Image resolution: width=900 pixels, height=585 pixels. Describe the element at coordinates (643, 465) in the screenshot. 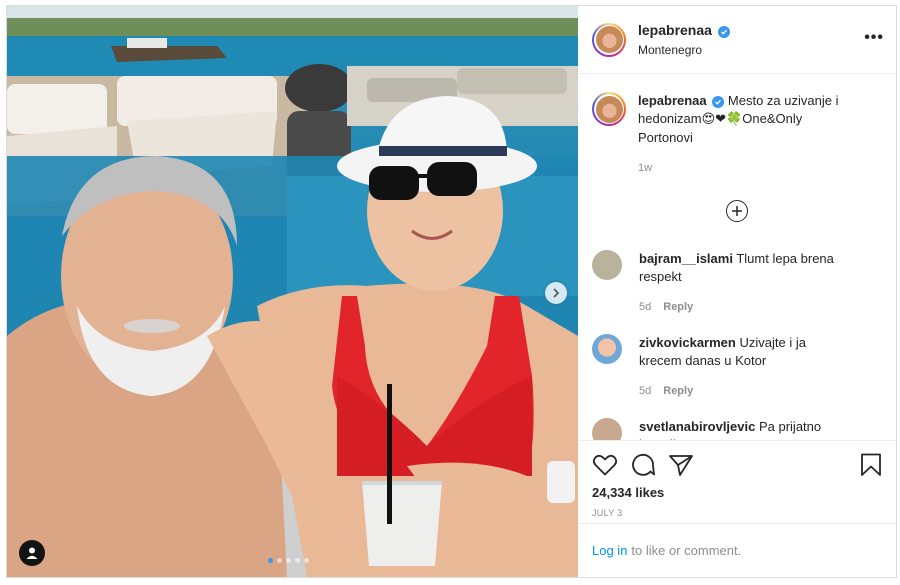

I see `comment-icon` at that location.